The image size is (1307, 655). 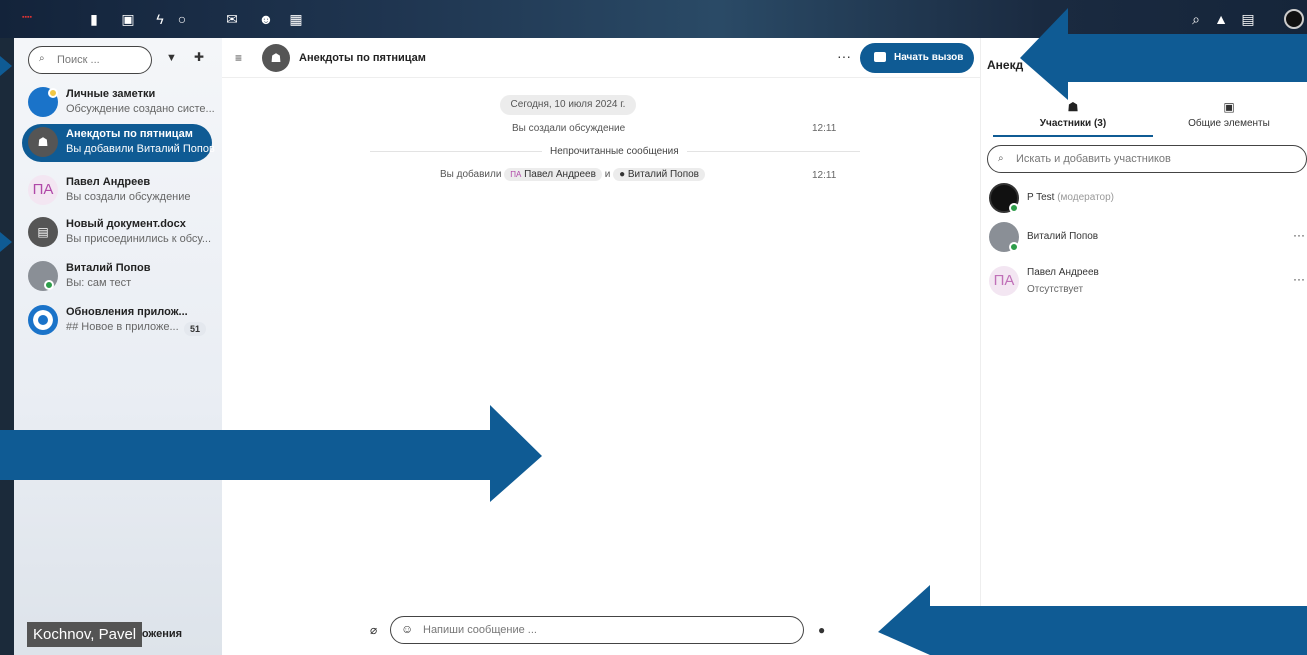 I want to click on participant-avatar: ПА, so click(x=1004, y=281).